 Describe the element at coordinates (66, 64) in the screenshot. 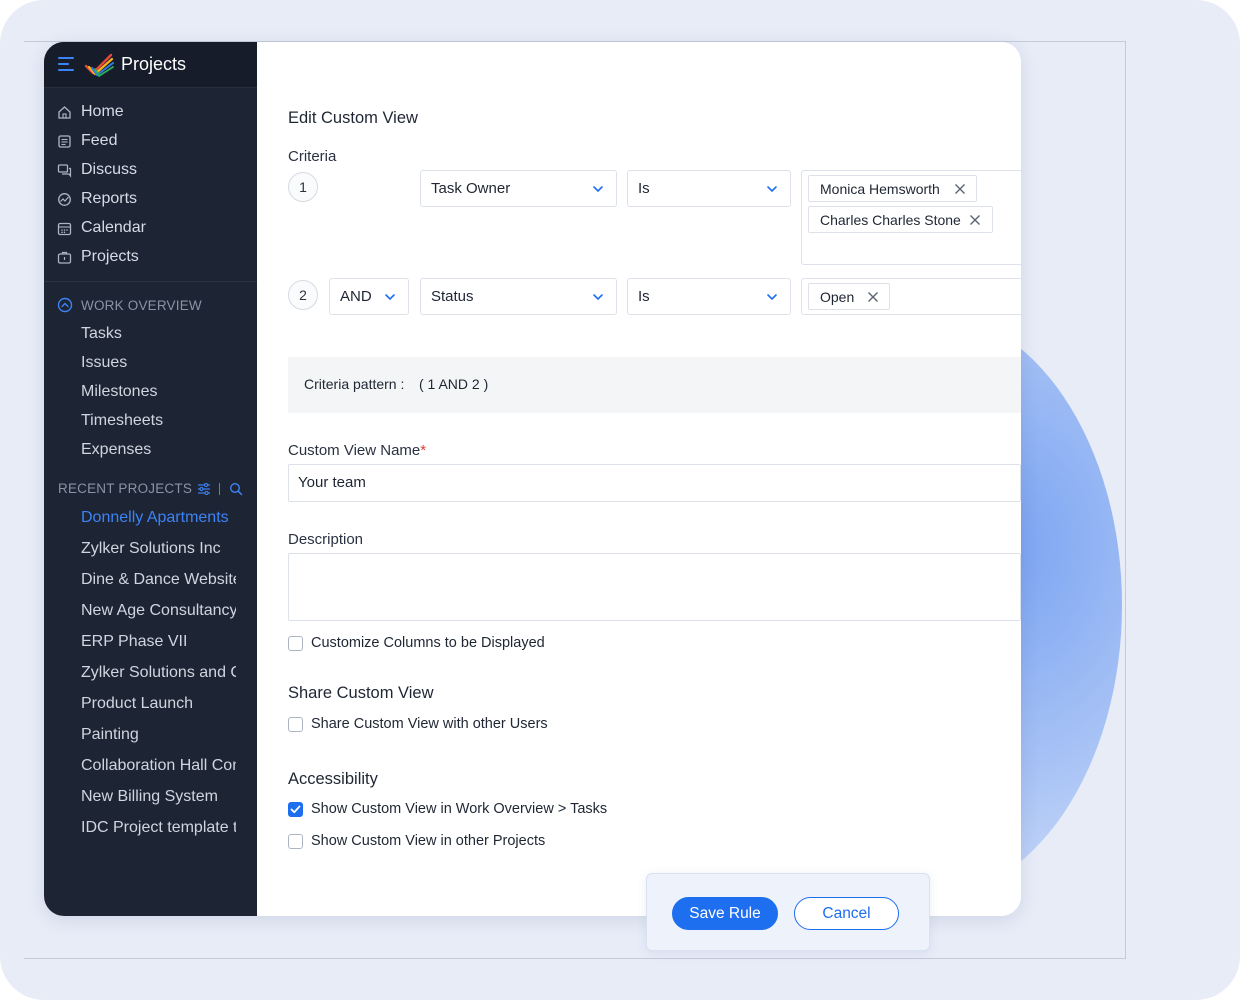

I see `menu-icon` at that location.